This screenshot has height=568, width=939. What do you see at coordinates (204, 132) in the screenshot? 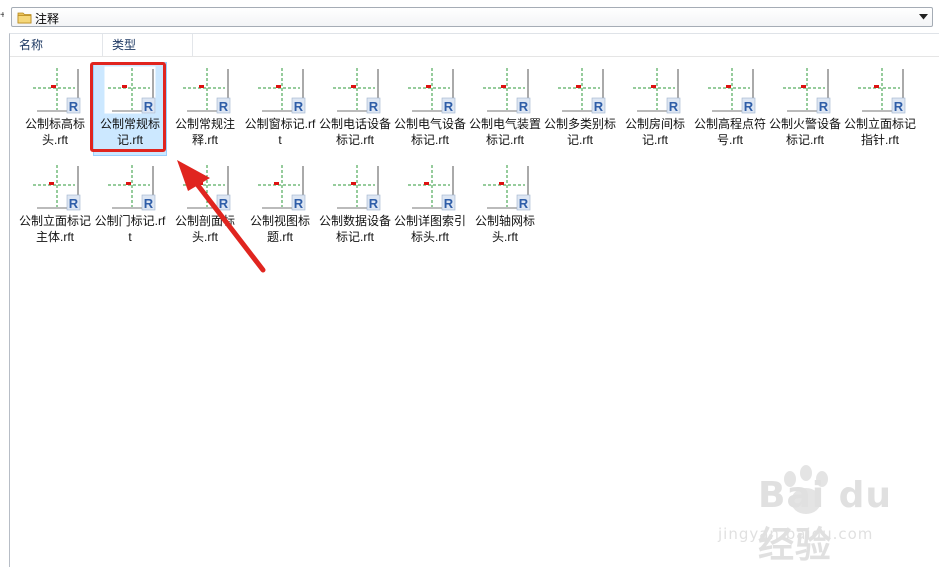
I see `file-name-label: 公制常规注释.rft` at bounding box center [204, 132].